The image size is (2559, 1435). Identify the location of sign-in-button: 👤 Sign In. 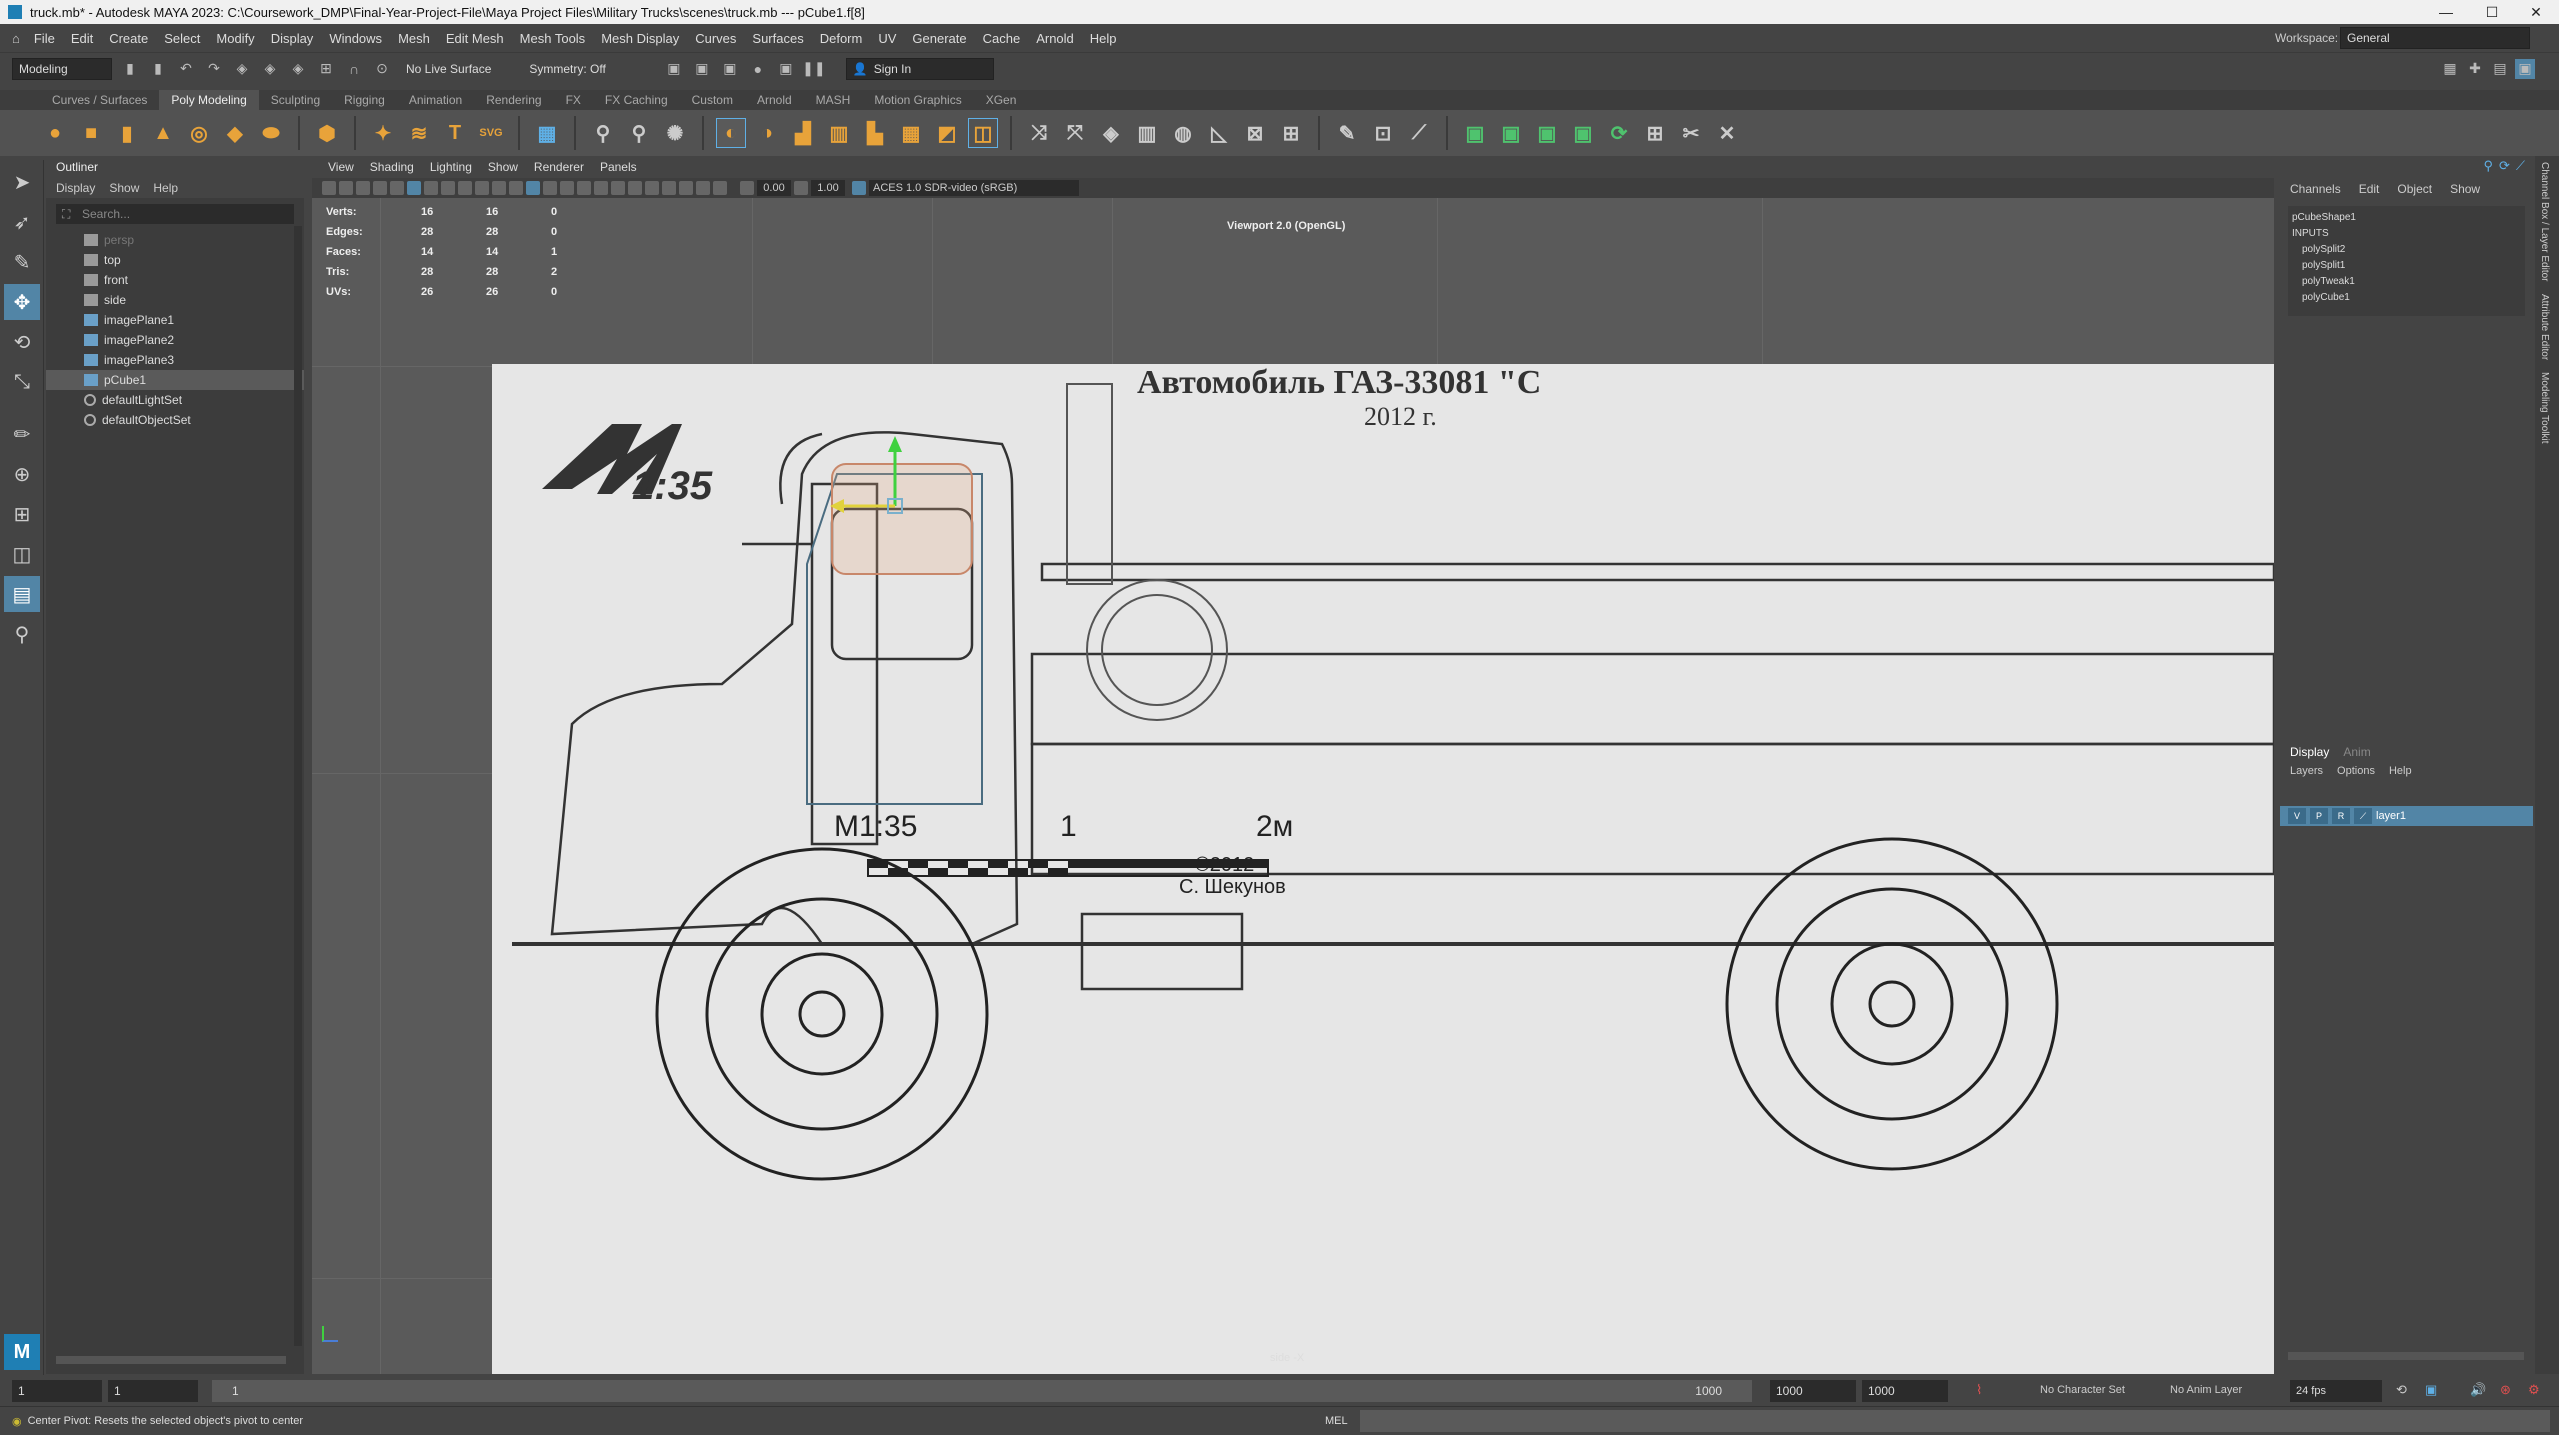
(919, 68).